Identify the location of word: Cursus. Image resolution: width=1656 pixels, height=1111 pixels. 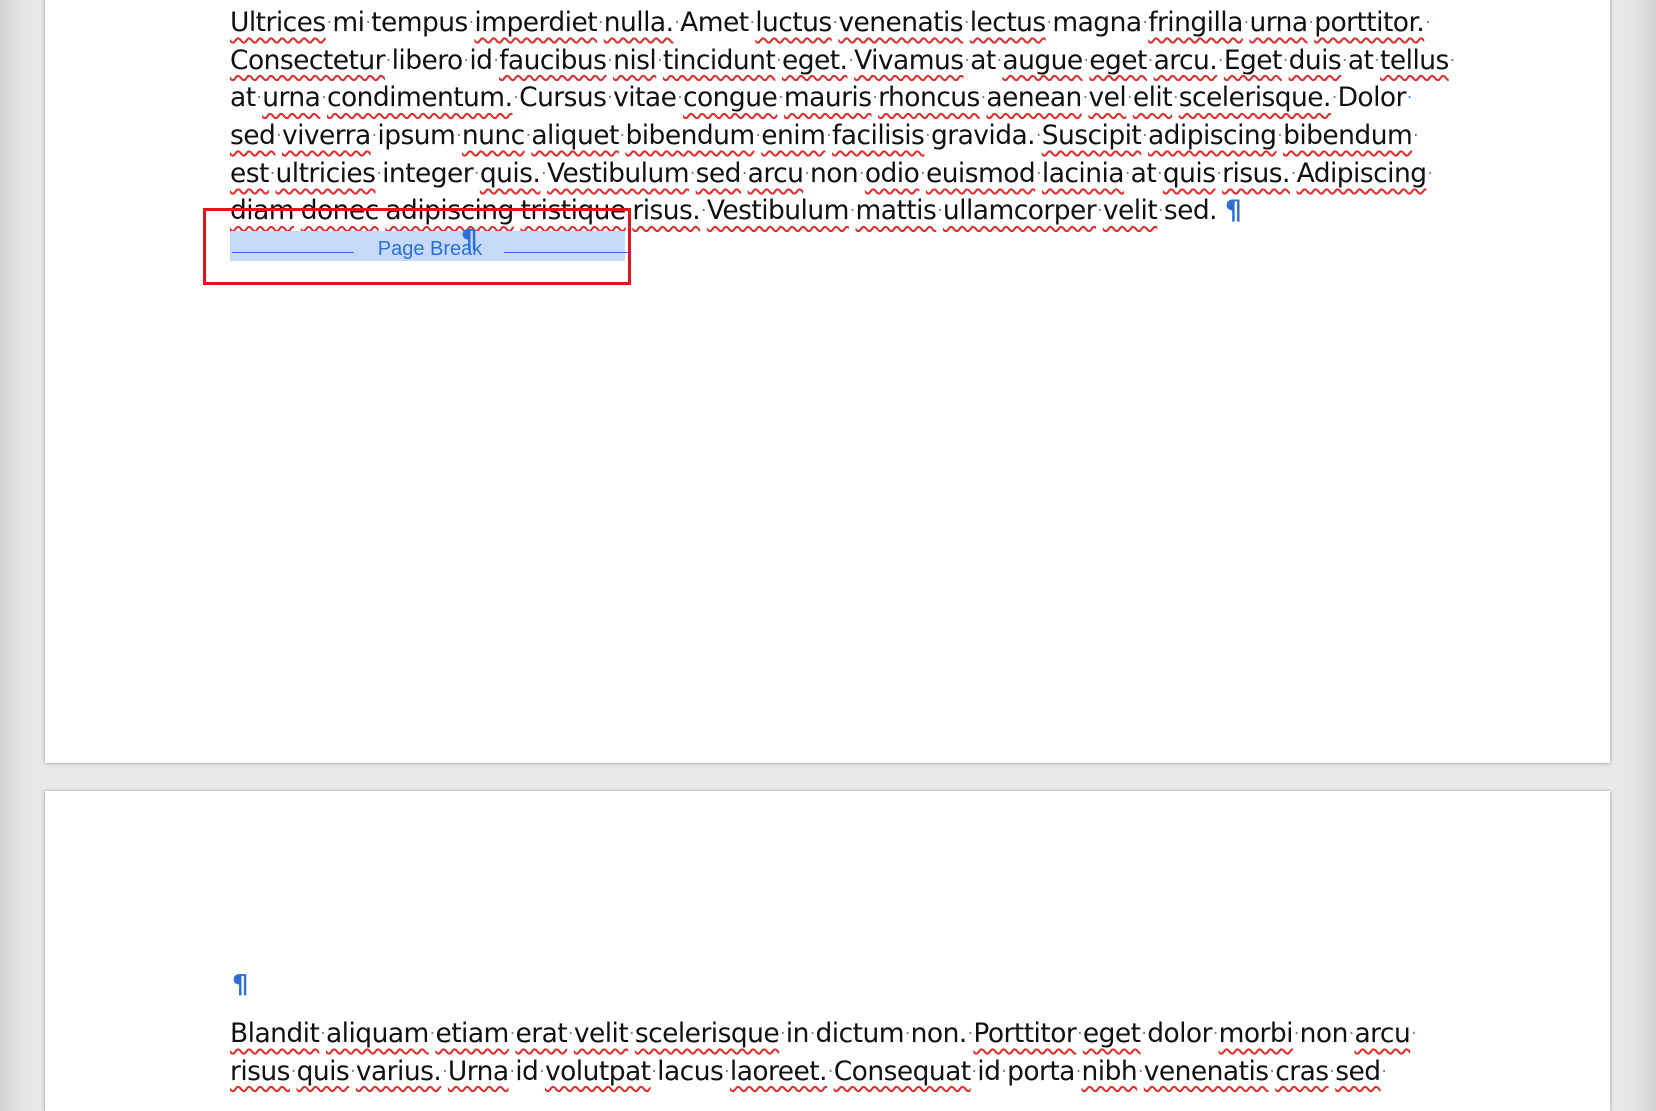
(563, 98).